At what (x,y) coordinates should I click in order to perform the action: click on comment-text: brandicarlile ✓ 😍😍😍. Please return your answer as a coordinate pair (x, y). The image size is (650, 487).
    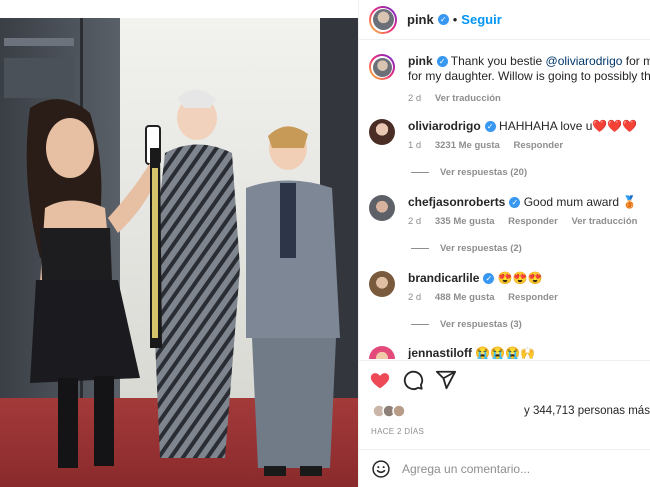
    Looking at the image, I should click on (529, 278).